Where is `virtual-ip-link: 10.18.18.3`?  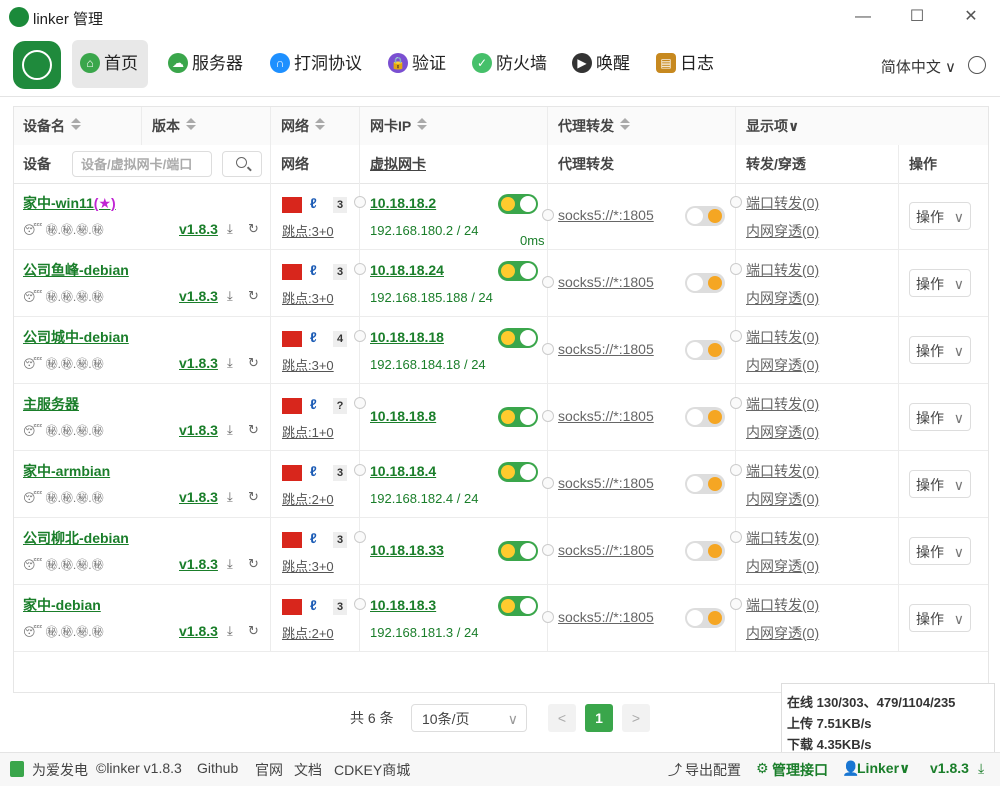 virtual-ip-link: 10.18.18.3 is located at coordinates (403, 605).